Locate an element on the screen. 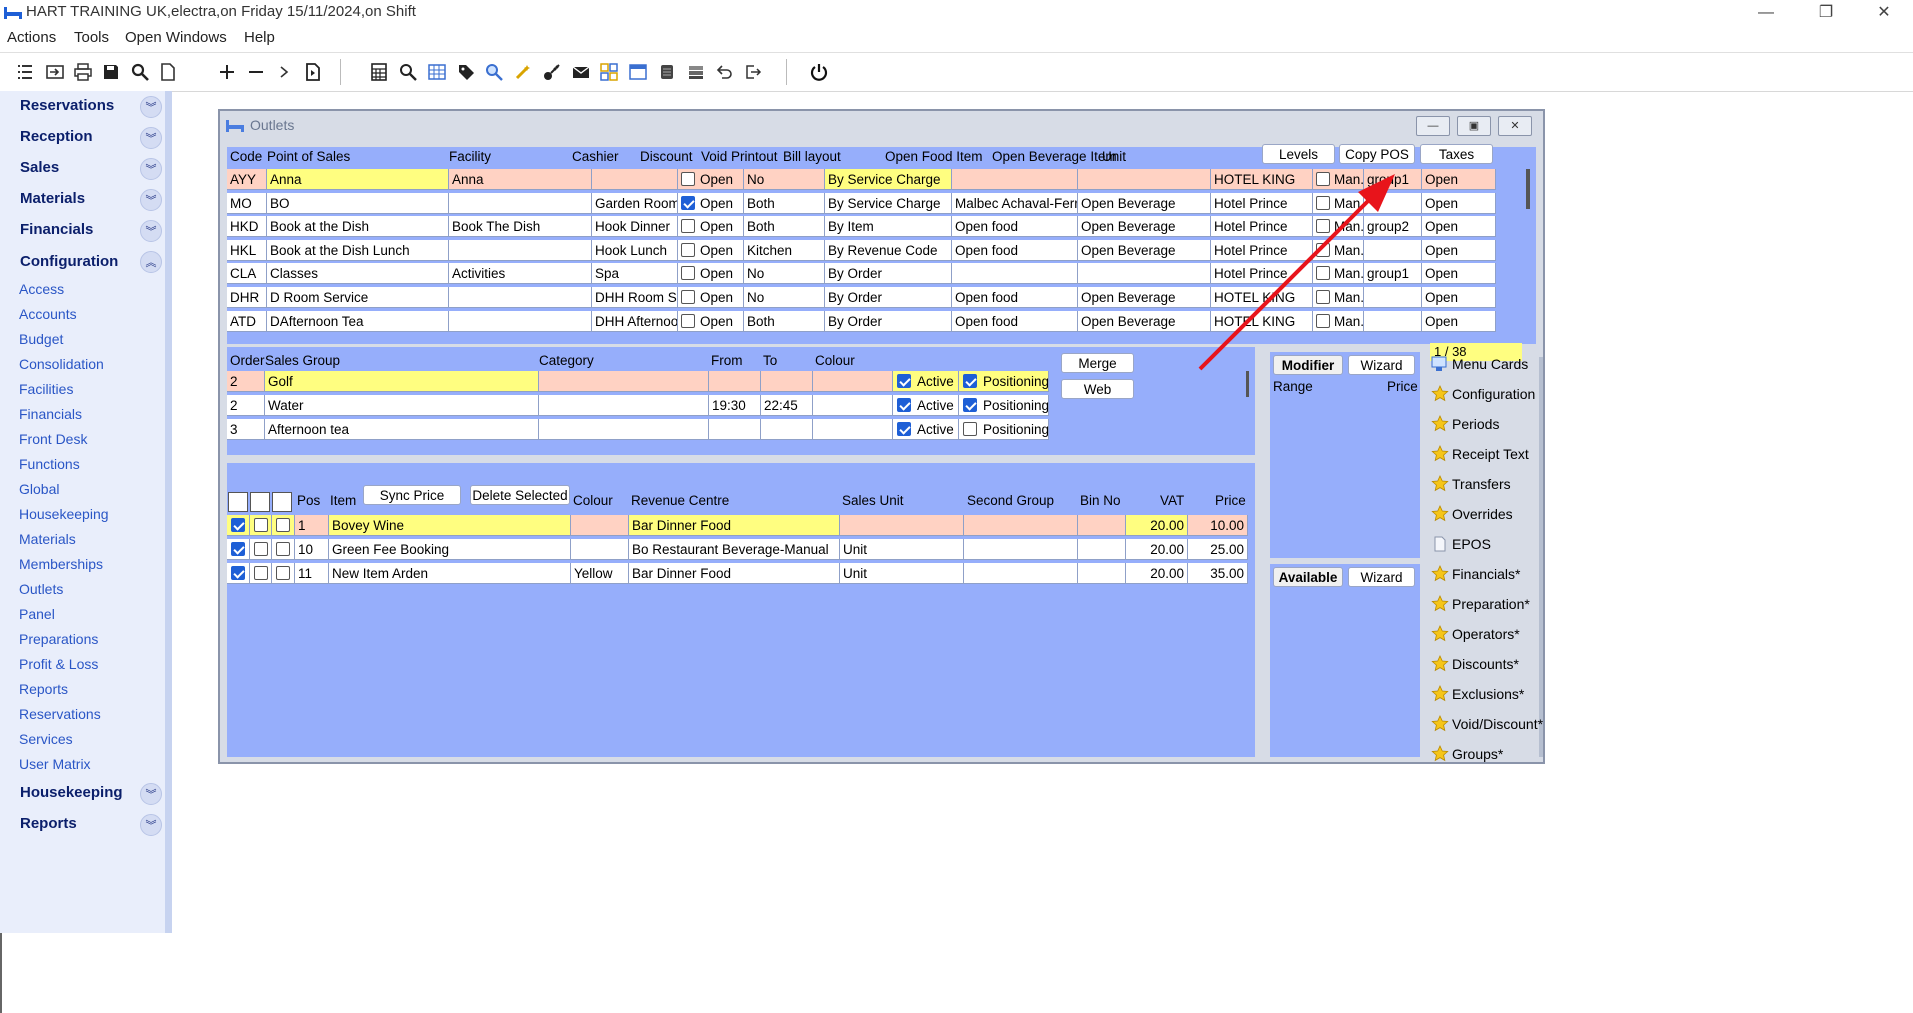 The height and width of the screenshot is (1013, 1913). nav-link-global: Global is located at coordinates (39, 489).